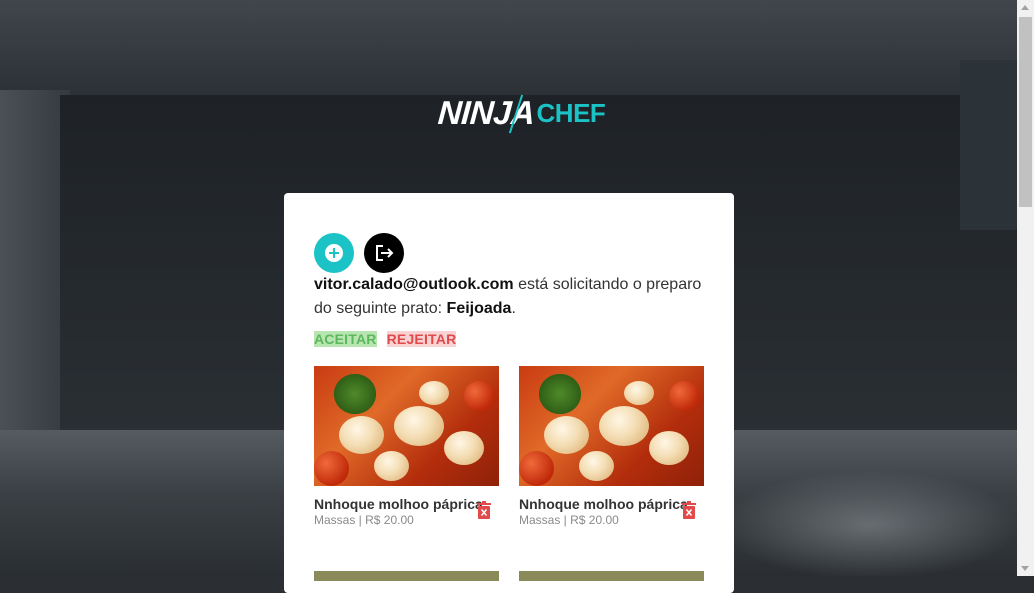 This screenshot has width=1034, height=593. I want to click on scroll-up-arrow-icon, so click(1025, 7).